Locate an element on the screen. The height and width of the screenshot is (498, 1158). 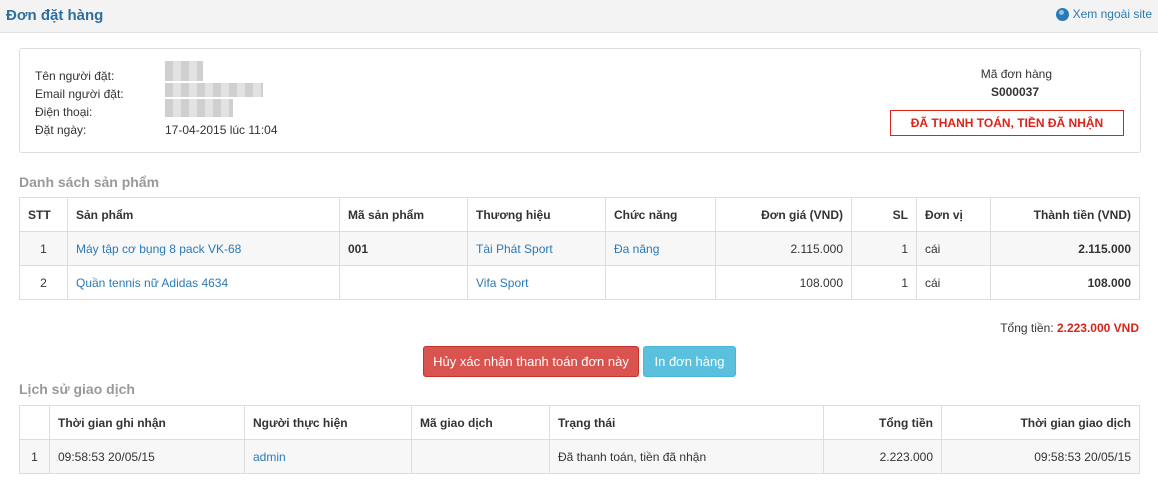
col-stt: STT is located at coordinates (43, 214).